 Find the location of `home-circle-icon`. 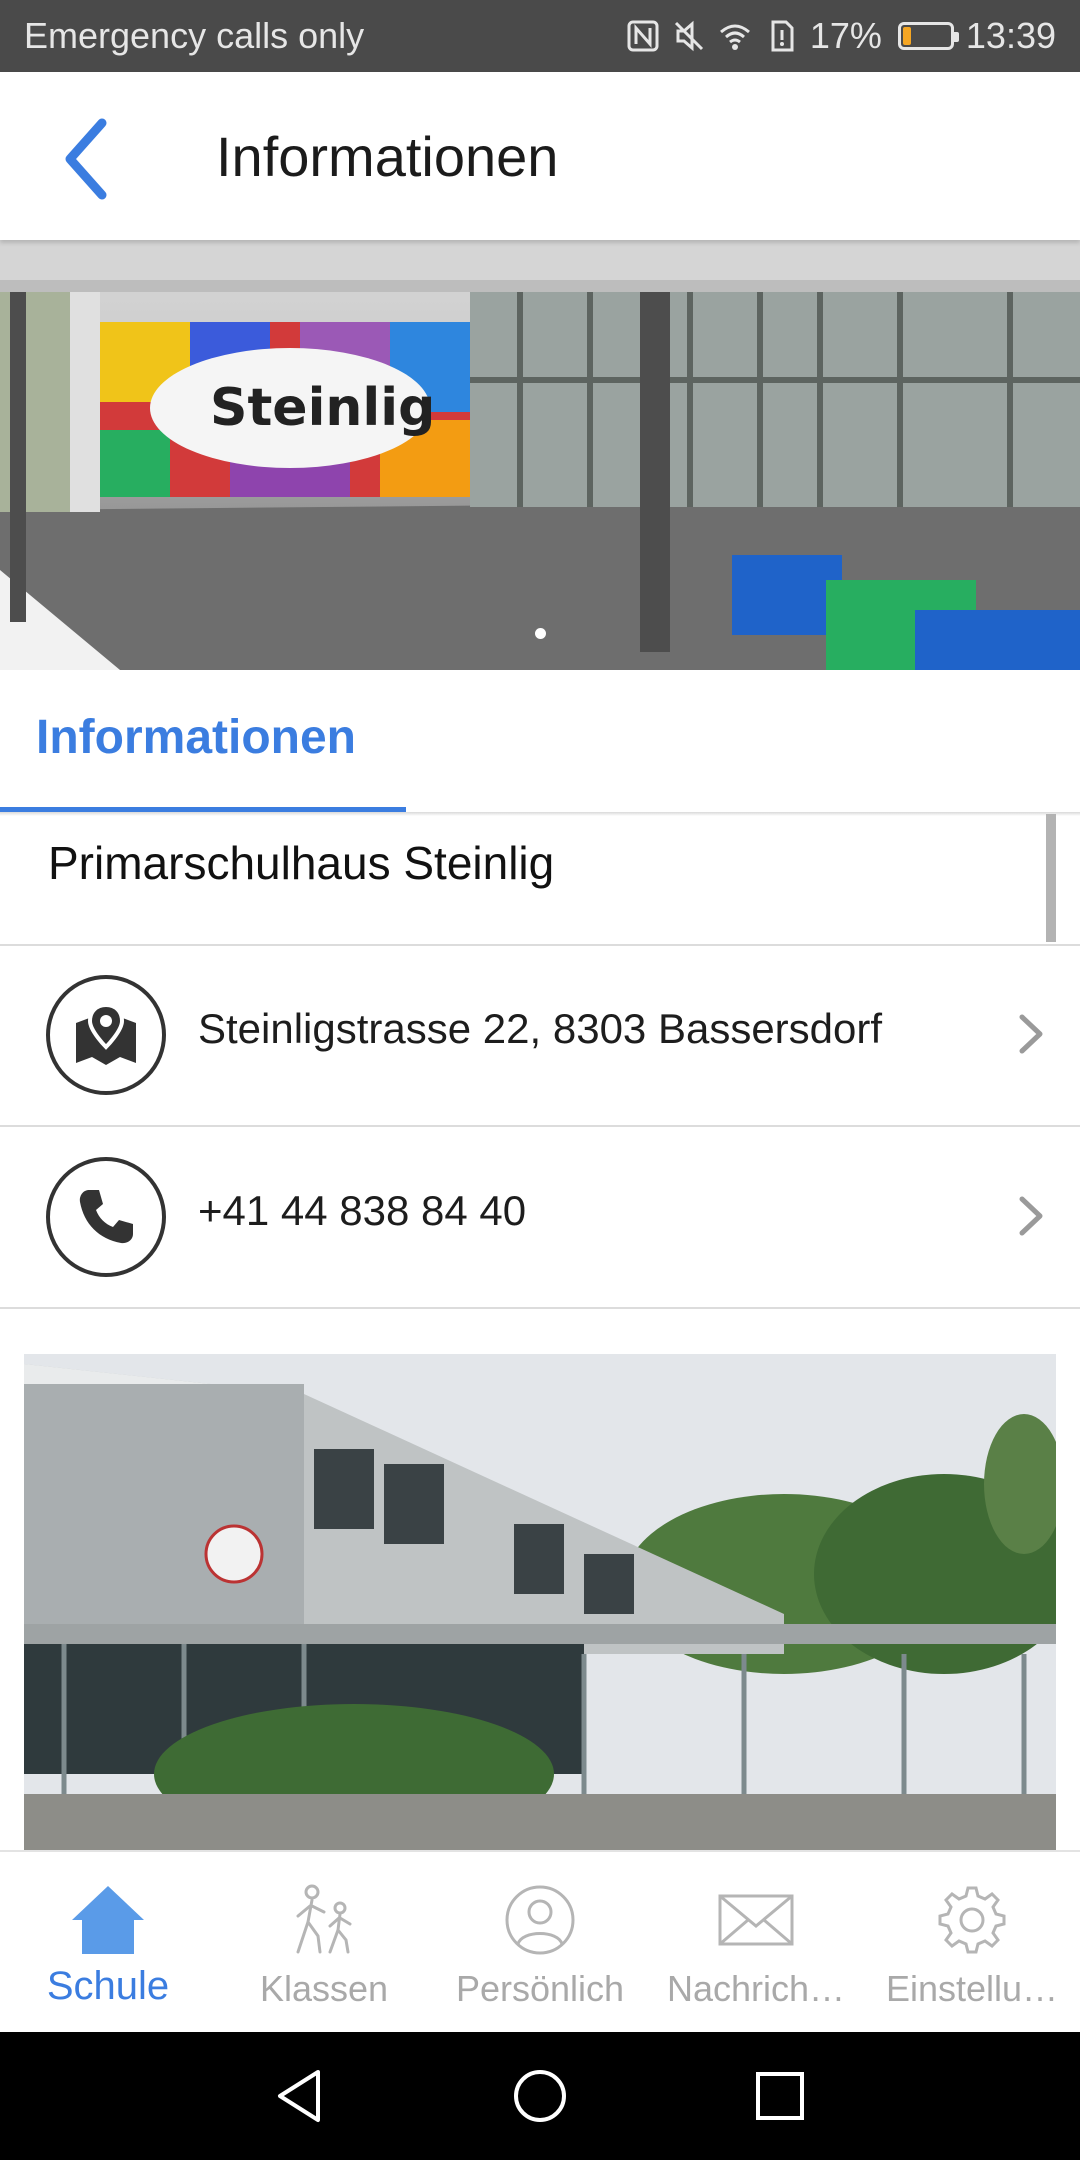

home-circle-icon is located at coordinates (540, 2096).